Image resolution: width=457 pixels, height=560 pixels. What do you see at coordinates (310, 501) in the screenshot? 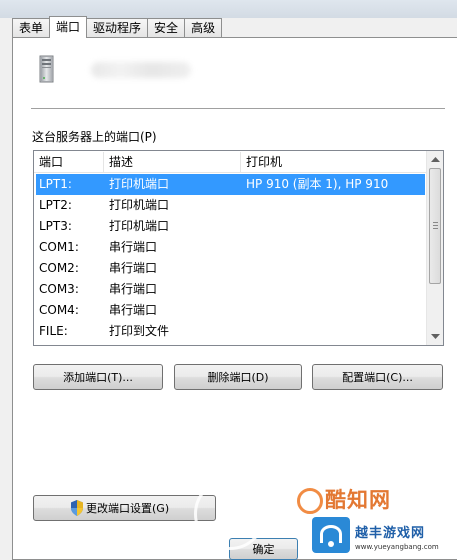
I see `watermark-logo-icon` at bounding box center [310, 501].